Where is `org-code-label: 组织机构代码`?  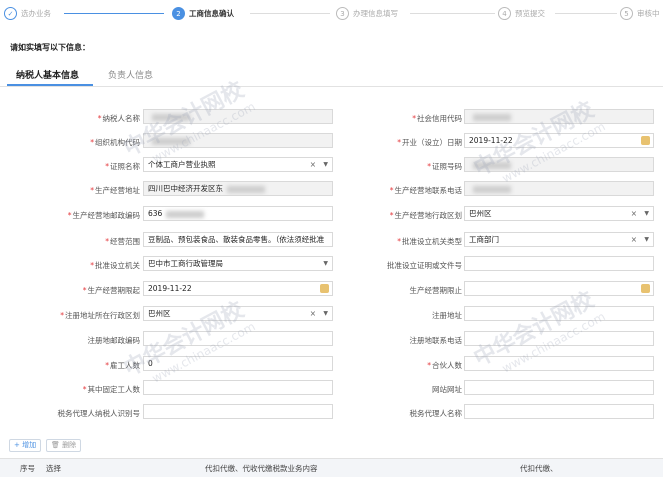 org-code-label: 组织机构代码 is located at coordinates (76, 142).